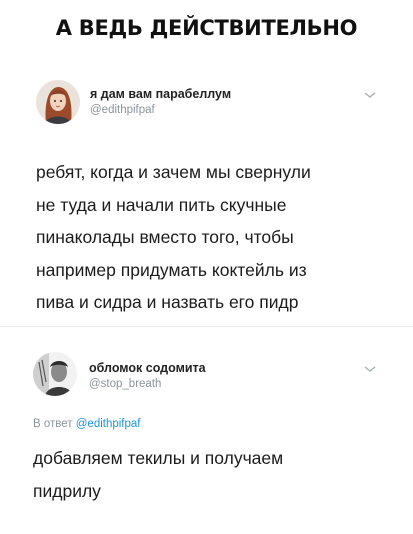 Image resolution: width=413 pixels, height=534 pixels. Describe the element at coordinates (147, 368) in the screenshot. I see `author-name: обломок содомита` at that location.